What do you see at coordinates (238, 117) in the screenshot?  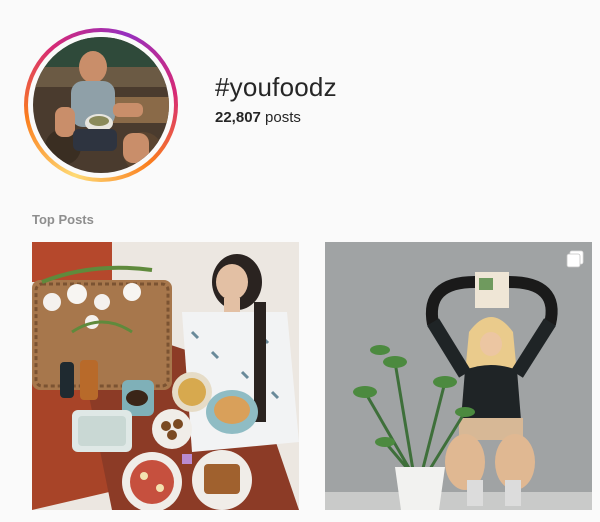 I see `post-count-number: 22,807` at bounding box center [238, 117].